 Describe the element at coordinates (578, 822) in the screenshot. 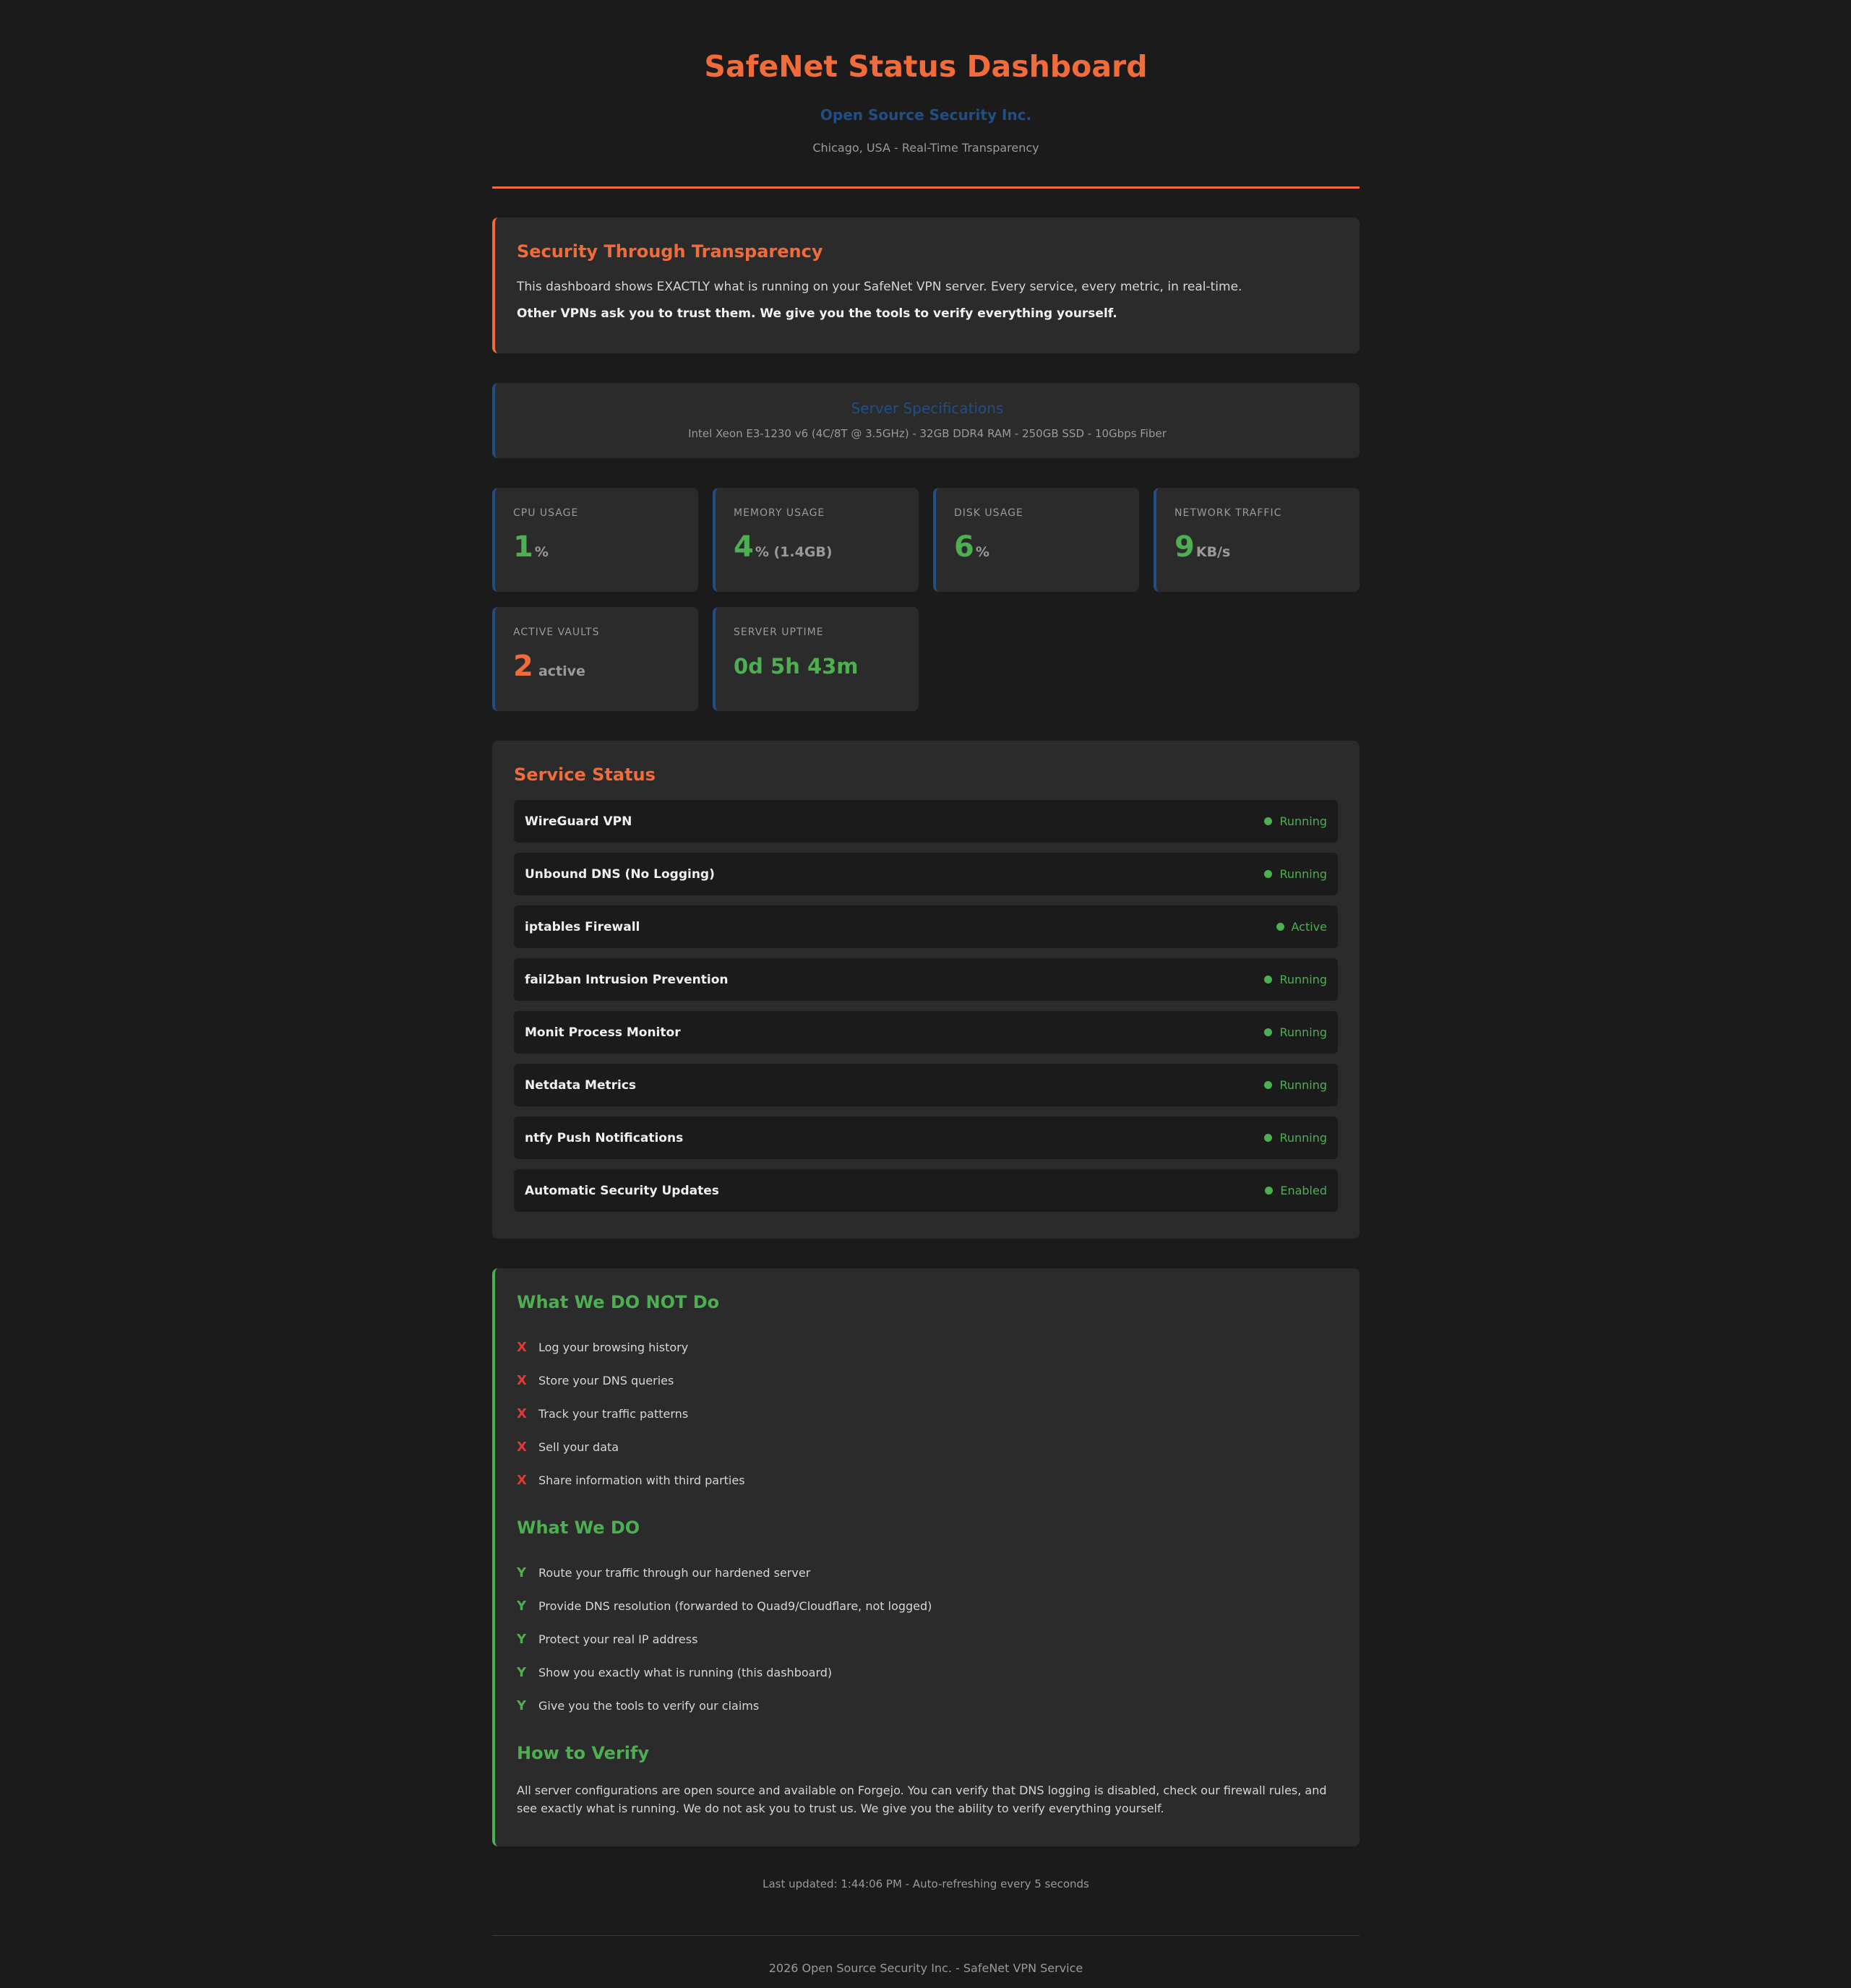

I see `service-name: WireGuard VPN` at that location.